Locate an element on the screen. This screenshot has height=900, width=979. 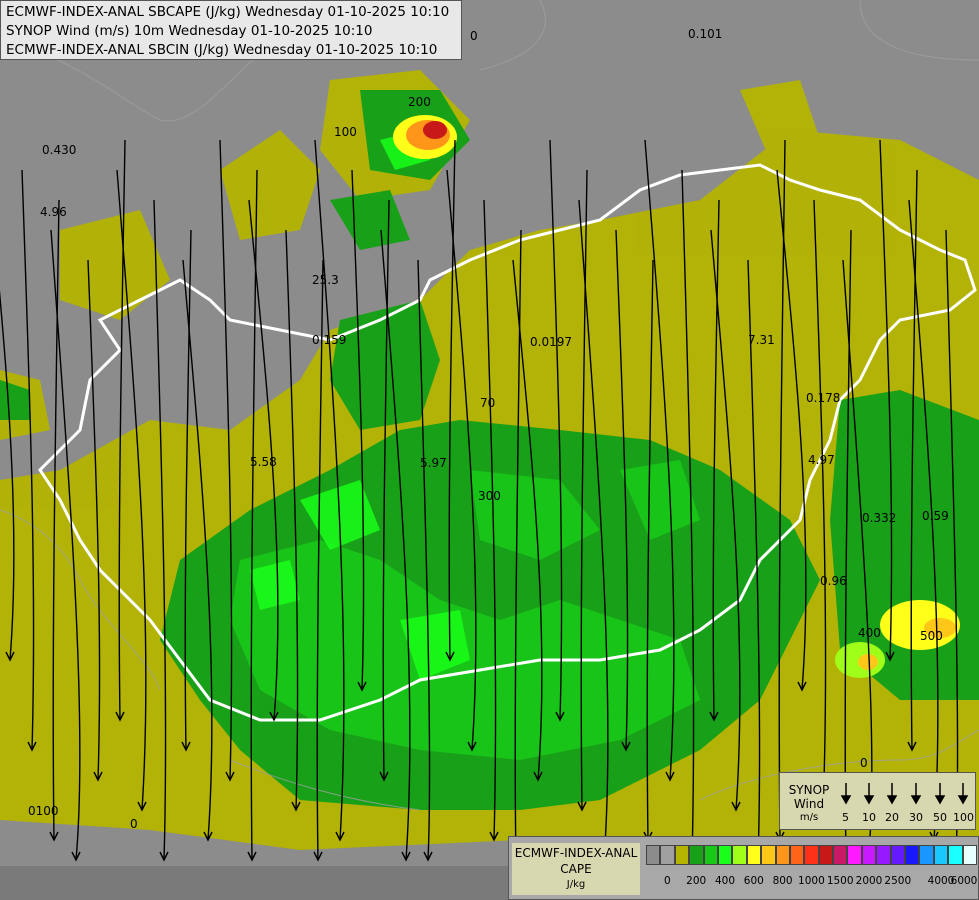
synop-legend-title: SYNOP Wind m/s is located at coordinates (809, 804).